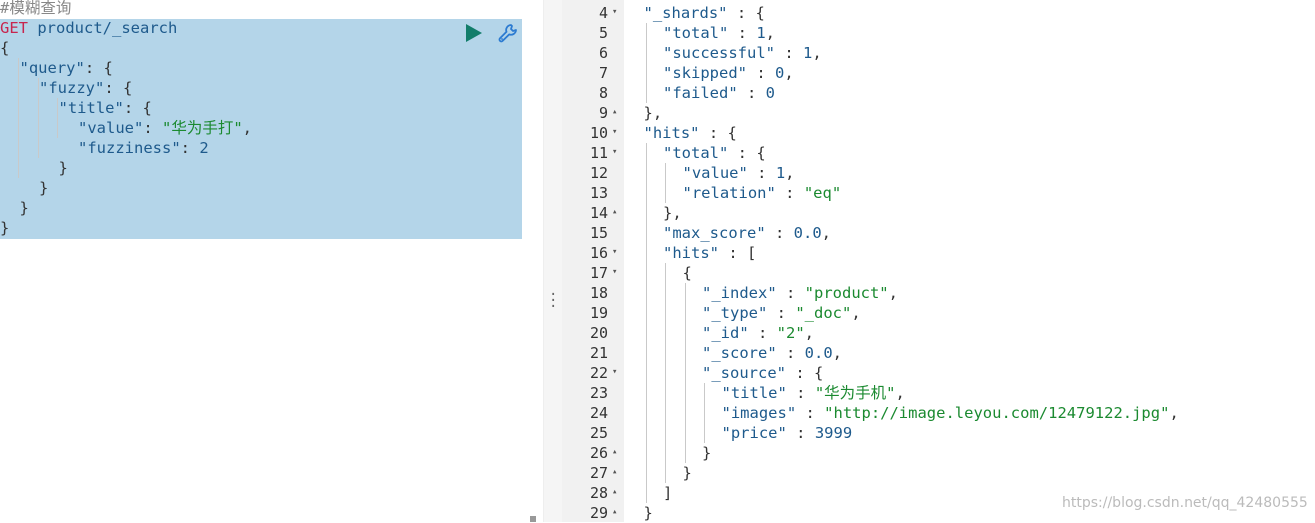 Image resolution: width=1315 pixels, height=523 pixels. What do you see at coordinates (204, 148) in the screenshot?
I see `token-num: 2` at bounding box center [204, 148].